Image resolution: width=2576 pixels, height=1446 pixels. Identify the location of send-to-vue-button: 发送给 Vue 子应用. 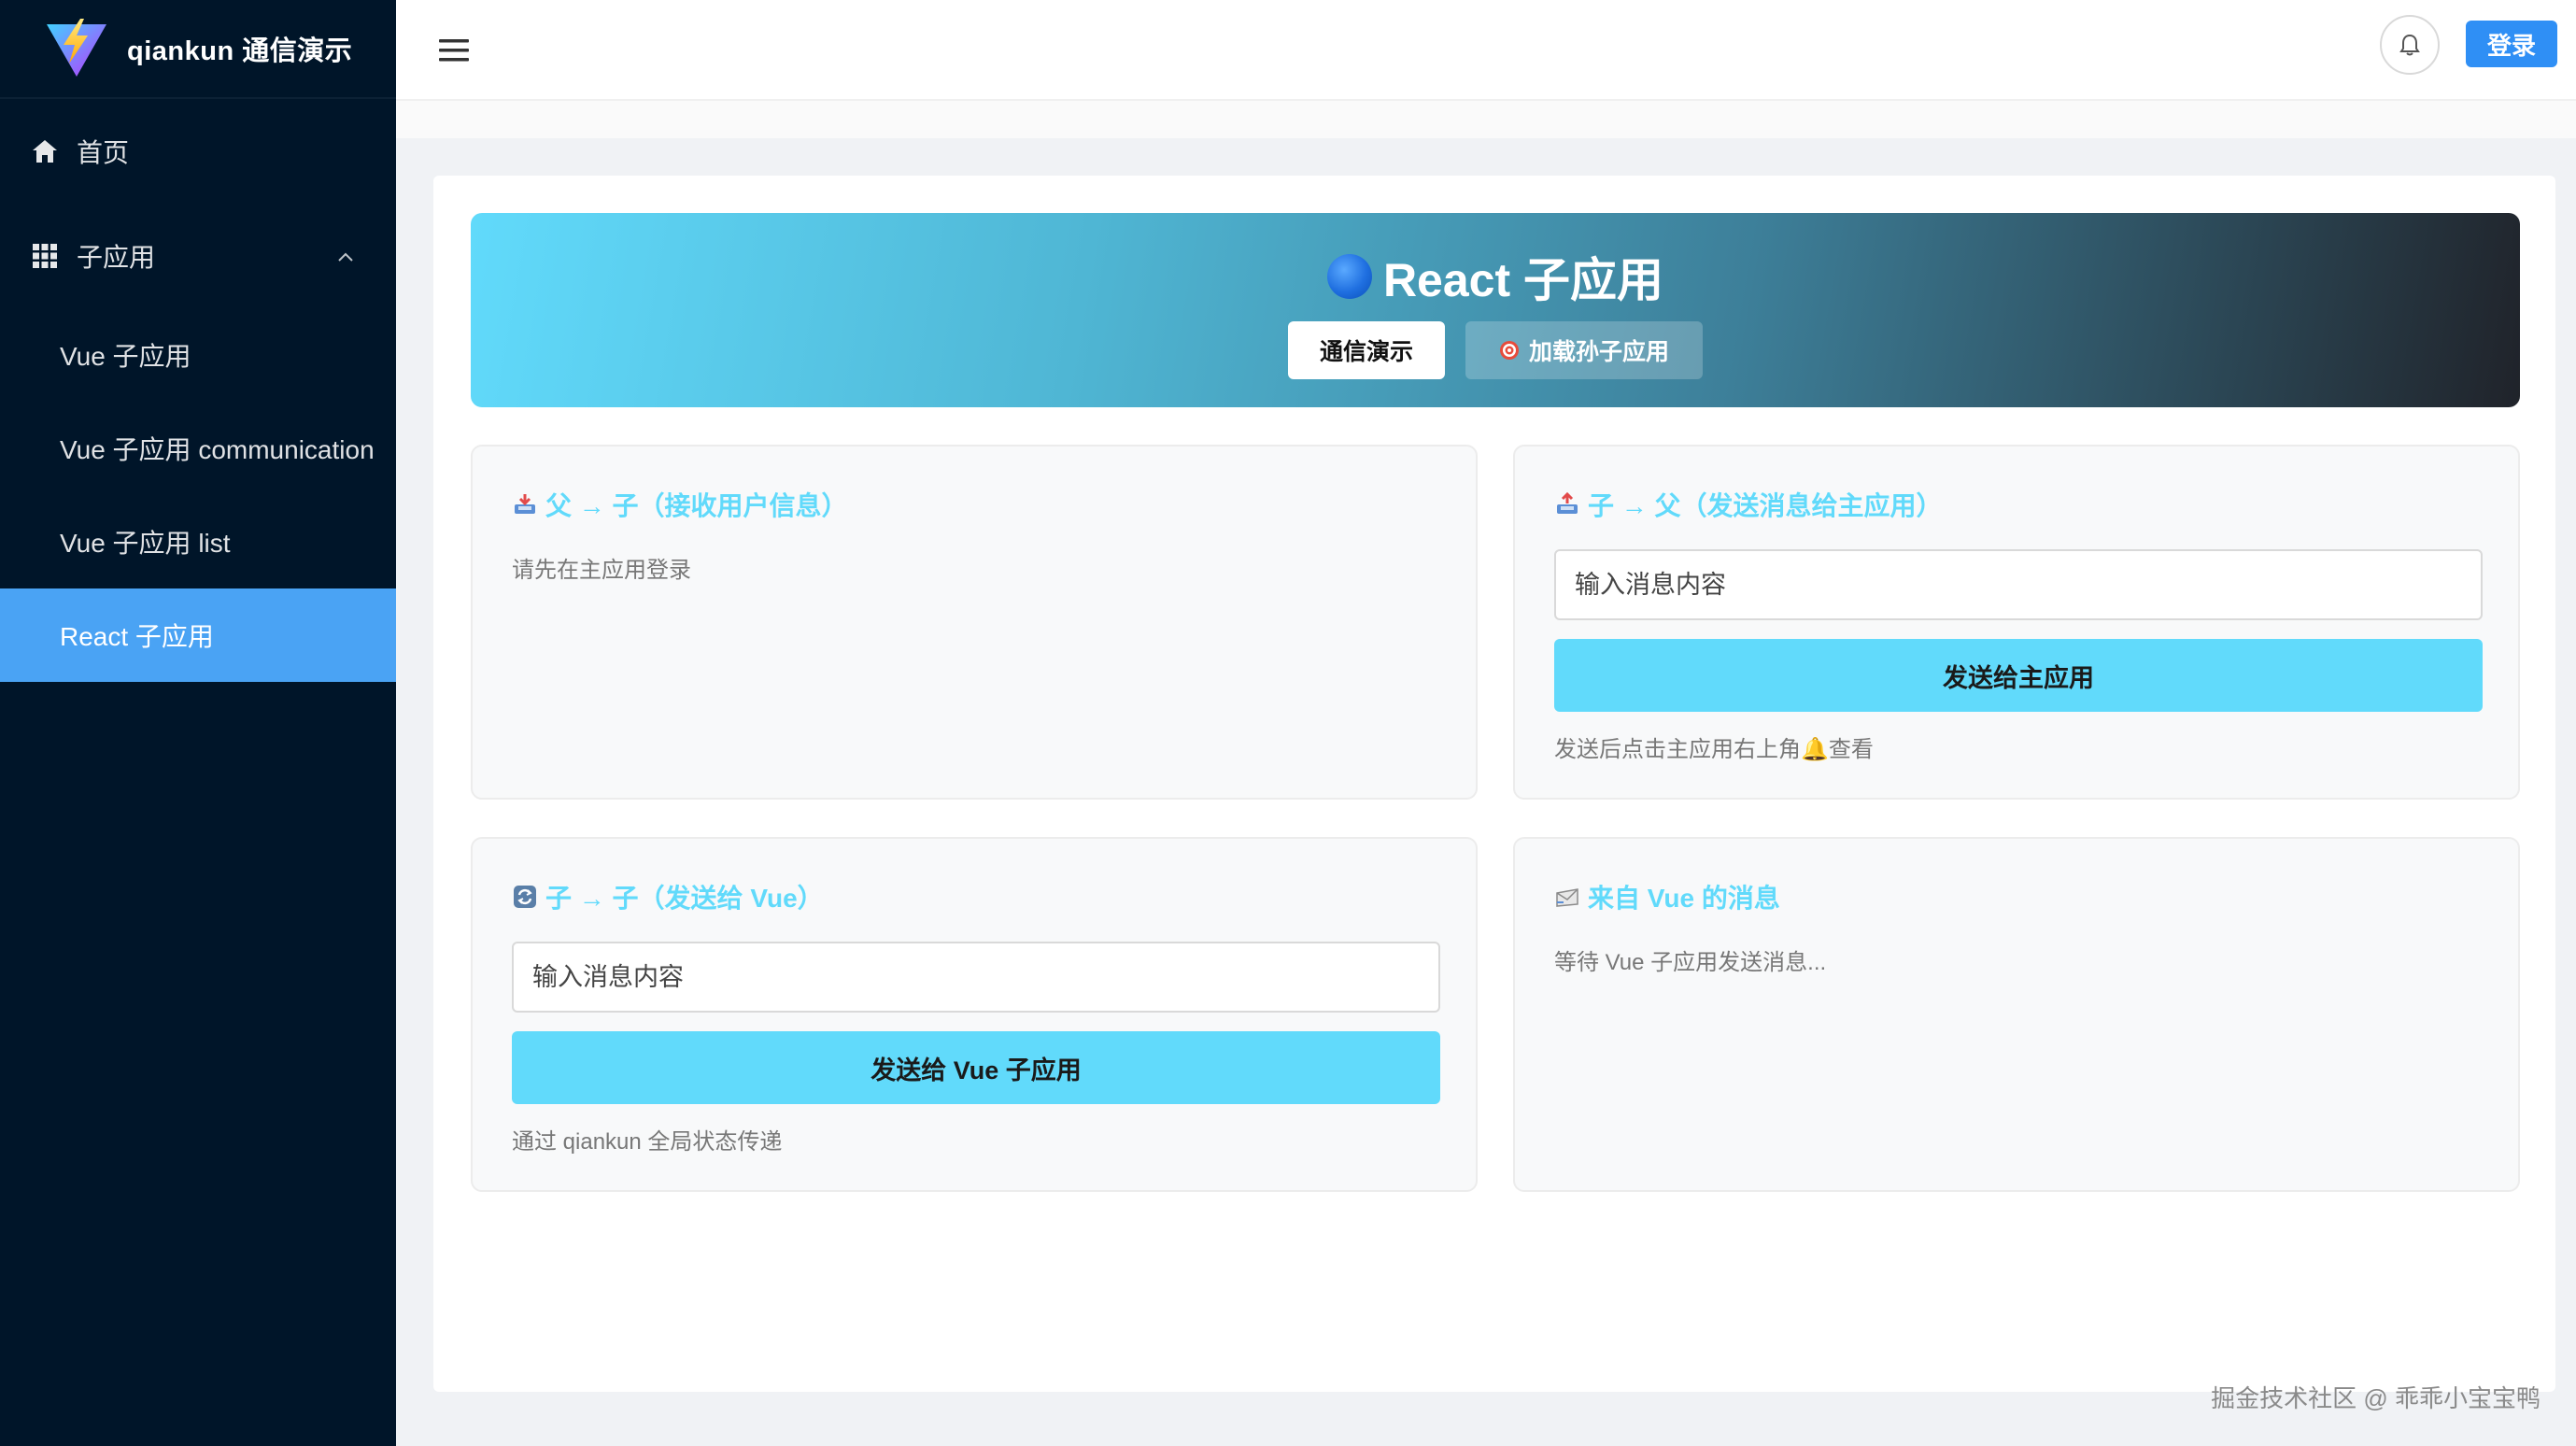
(976, 1067).